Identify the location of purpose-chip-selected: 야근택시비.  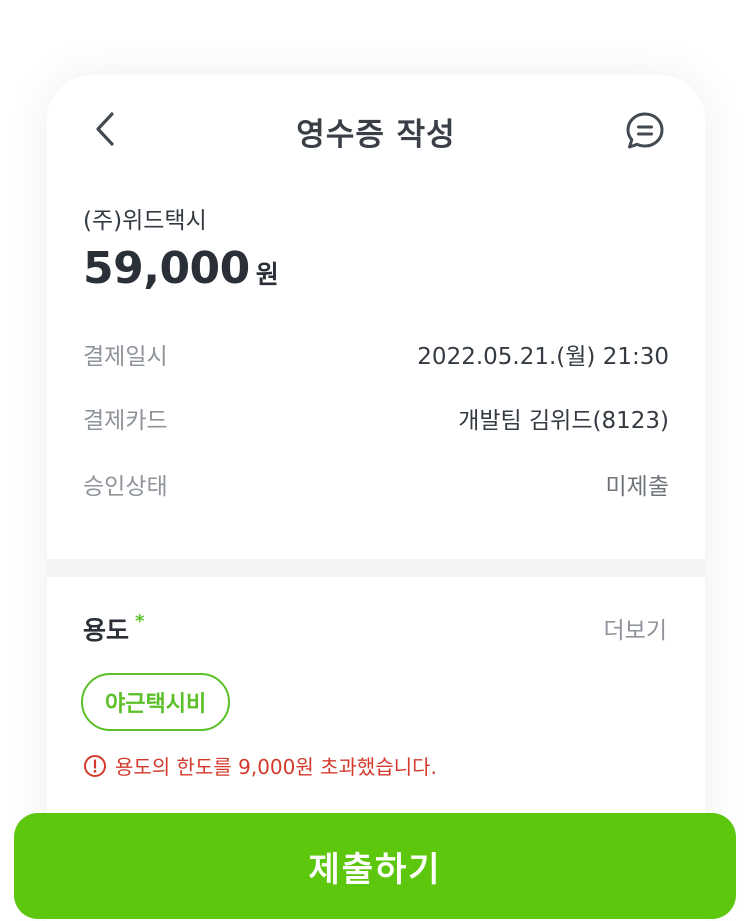
(156, 702).